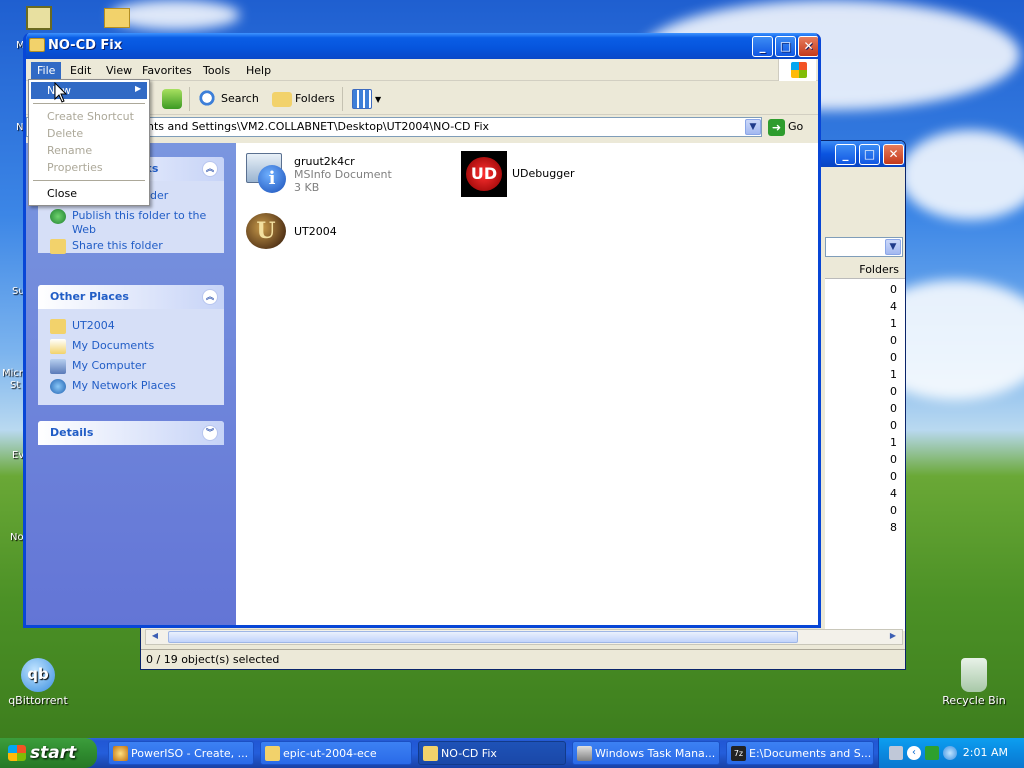  Describe the element at coordinates (483, 637) in the screenshot. I see `scrollbar-thumb` at that location.